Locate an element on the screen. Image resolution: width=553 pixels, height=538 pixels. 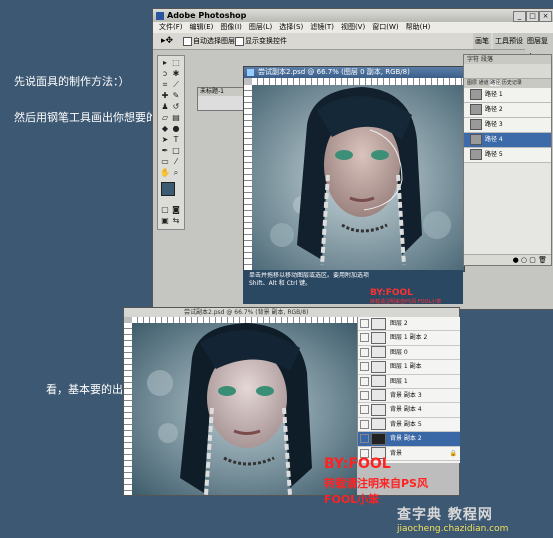
move-tool-icon: ▸✥ is located at coordinates (167, 41).